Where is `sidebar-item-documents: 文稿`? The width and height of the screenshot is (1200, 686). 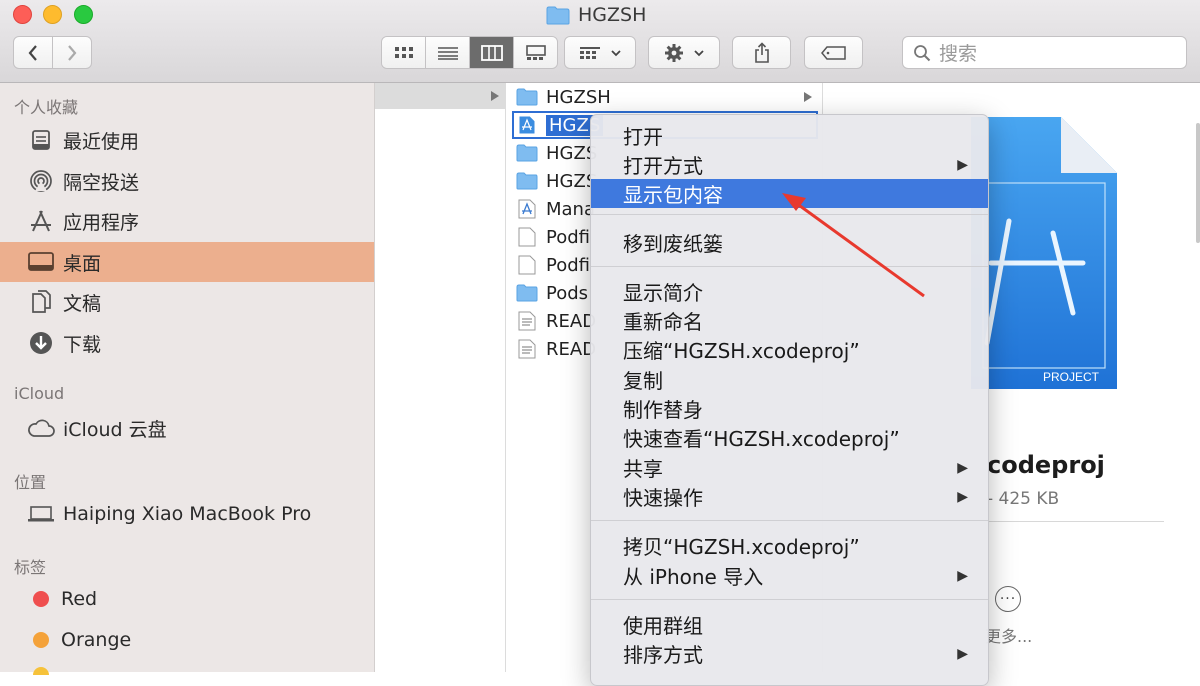 sidebar-item-documents: 文稿 is located at coordinates (187, 302).